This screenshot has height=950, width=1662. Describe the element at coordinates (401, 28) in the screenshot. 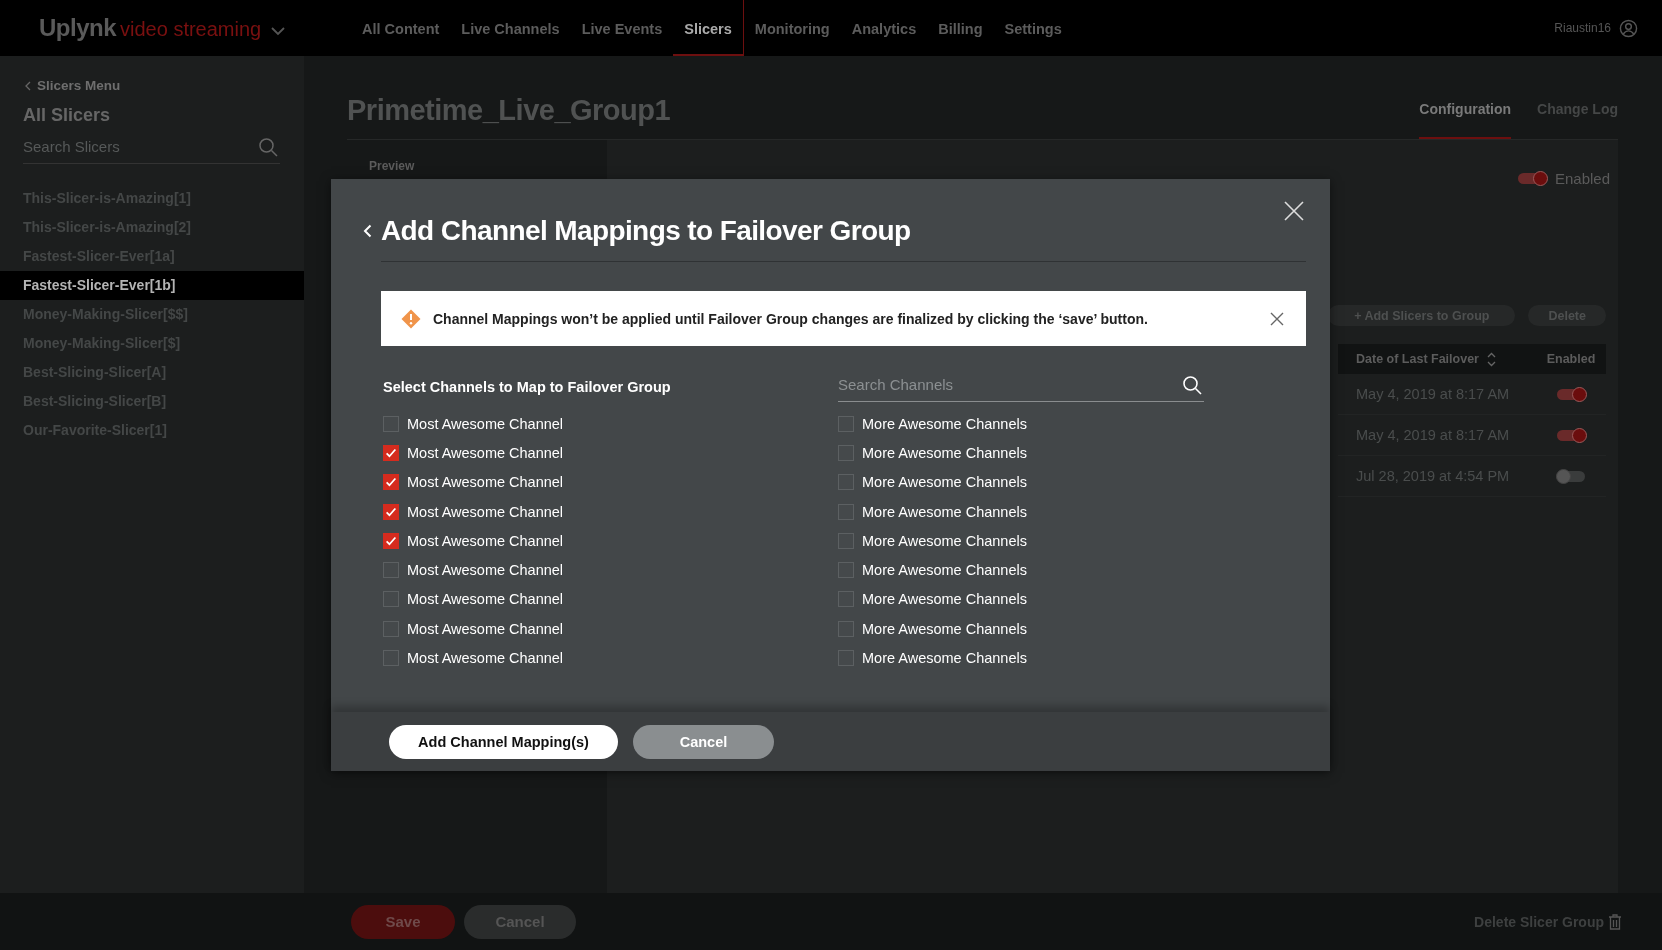

I see `nav-link: All Content` at that location.